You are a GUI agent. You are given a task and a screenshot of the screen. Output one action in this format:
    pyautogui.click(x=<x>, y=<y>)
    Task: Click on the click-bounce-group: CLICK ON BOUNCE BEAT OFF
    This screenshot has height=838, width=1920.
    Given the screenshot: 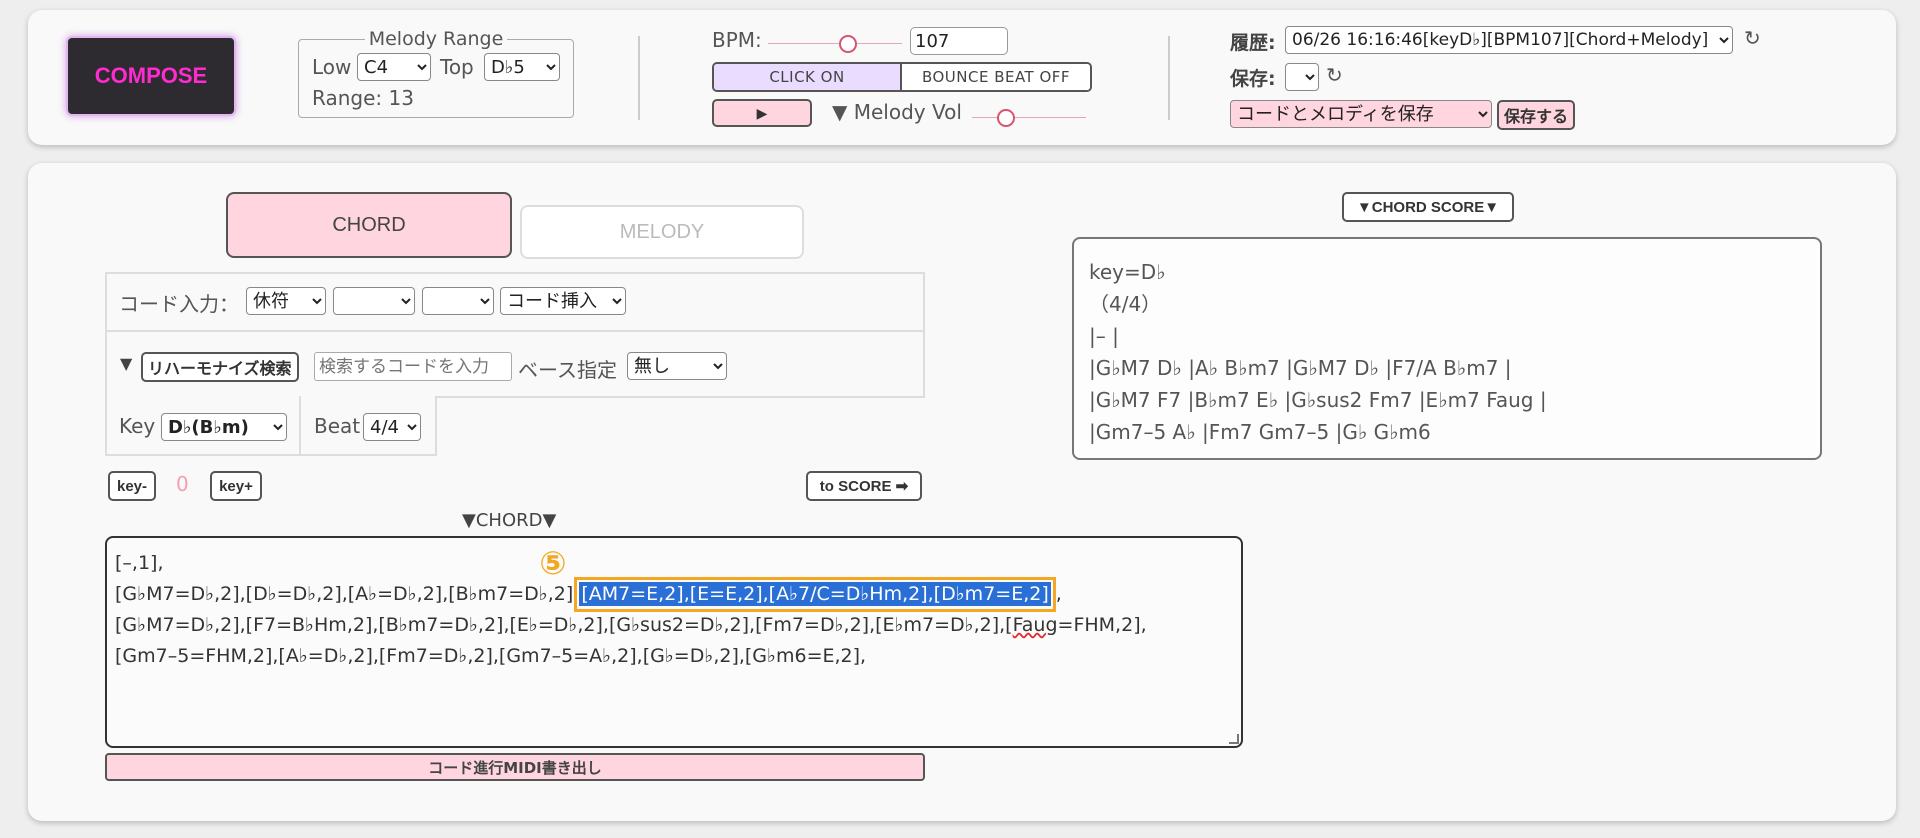 What is the action you would take?
    pyautogui.click(x=902, y=77)
    